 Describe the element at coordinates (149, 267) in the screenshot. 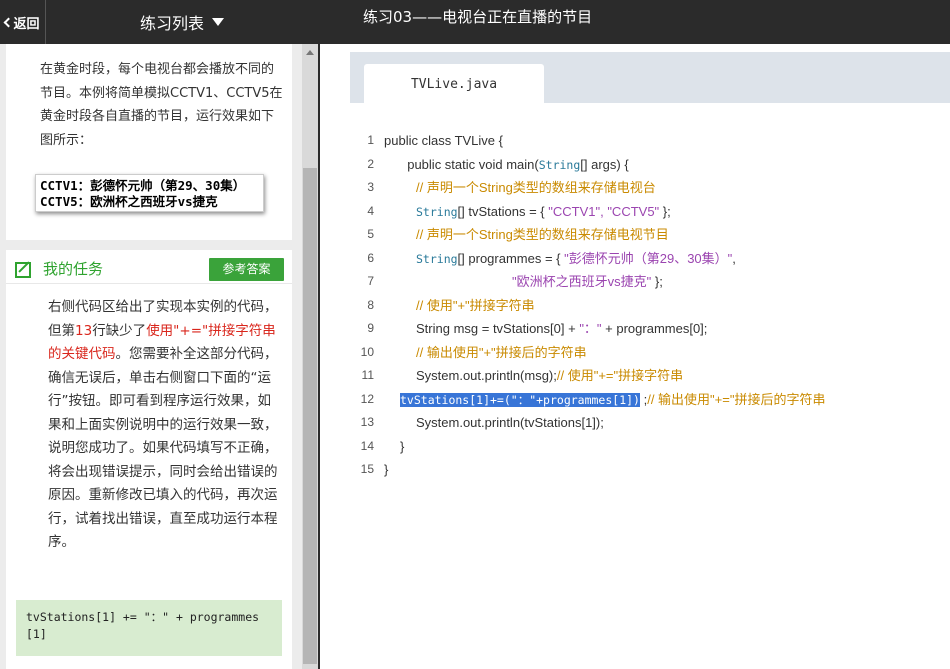

I see `task-header: 我的任务 参考答案` at that location.